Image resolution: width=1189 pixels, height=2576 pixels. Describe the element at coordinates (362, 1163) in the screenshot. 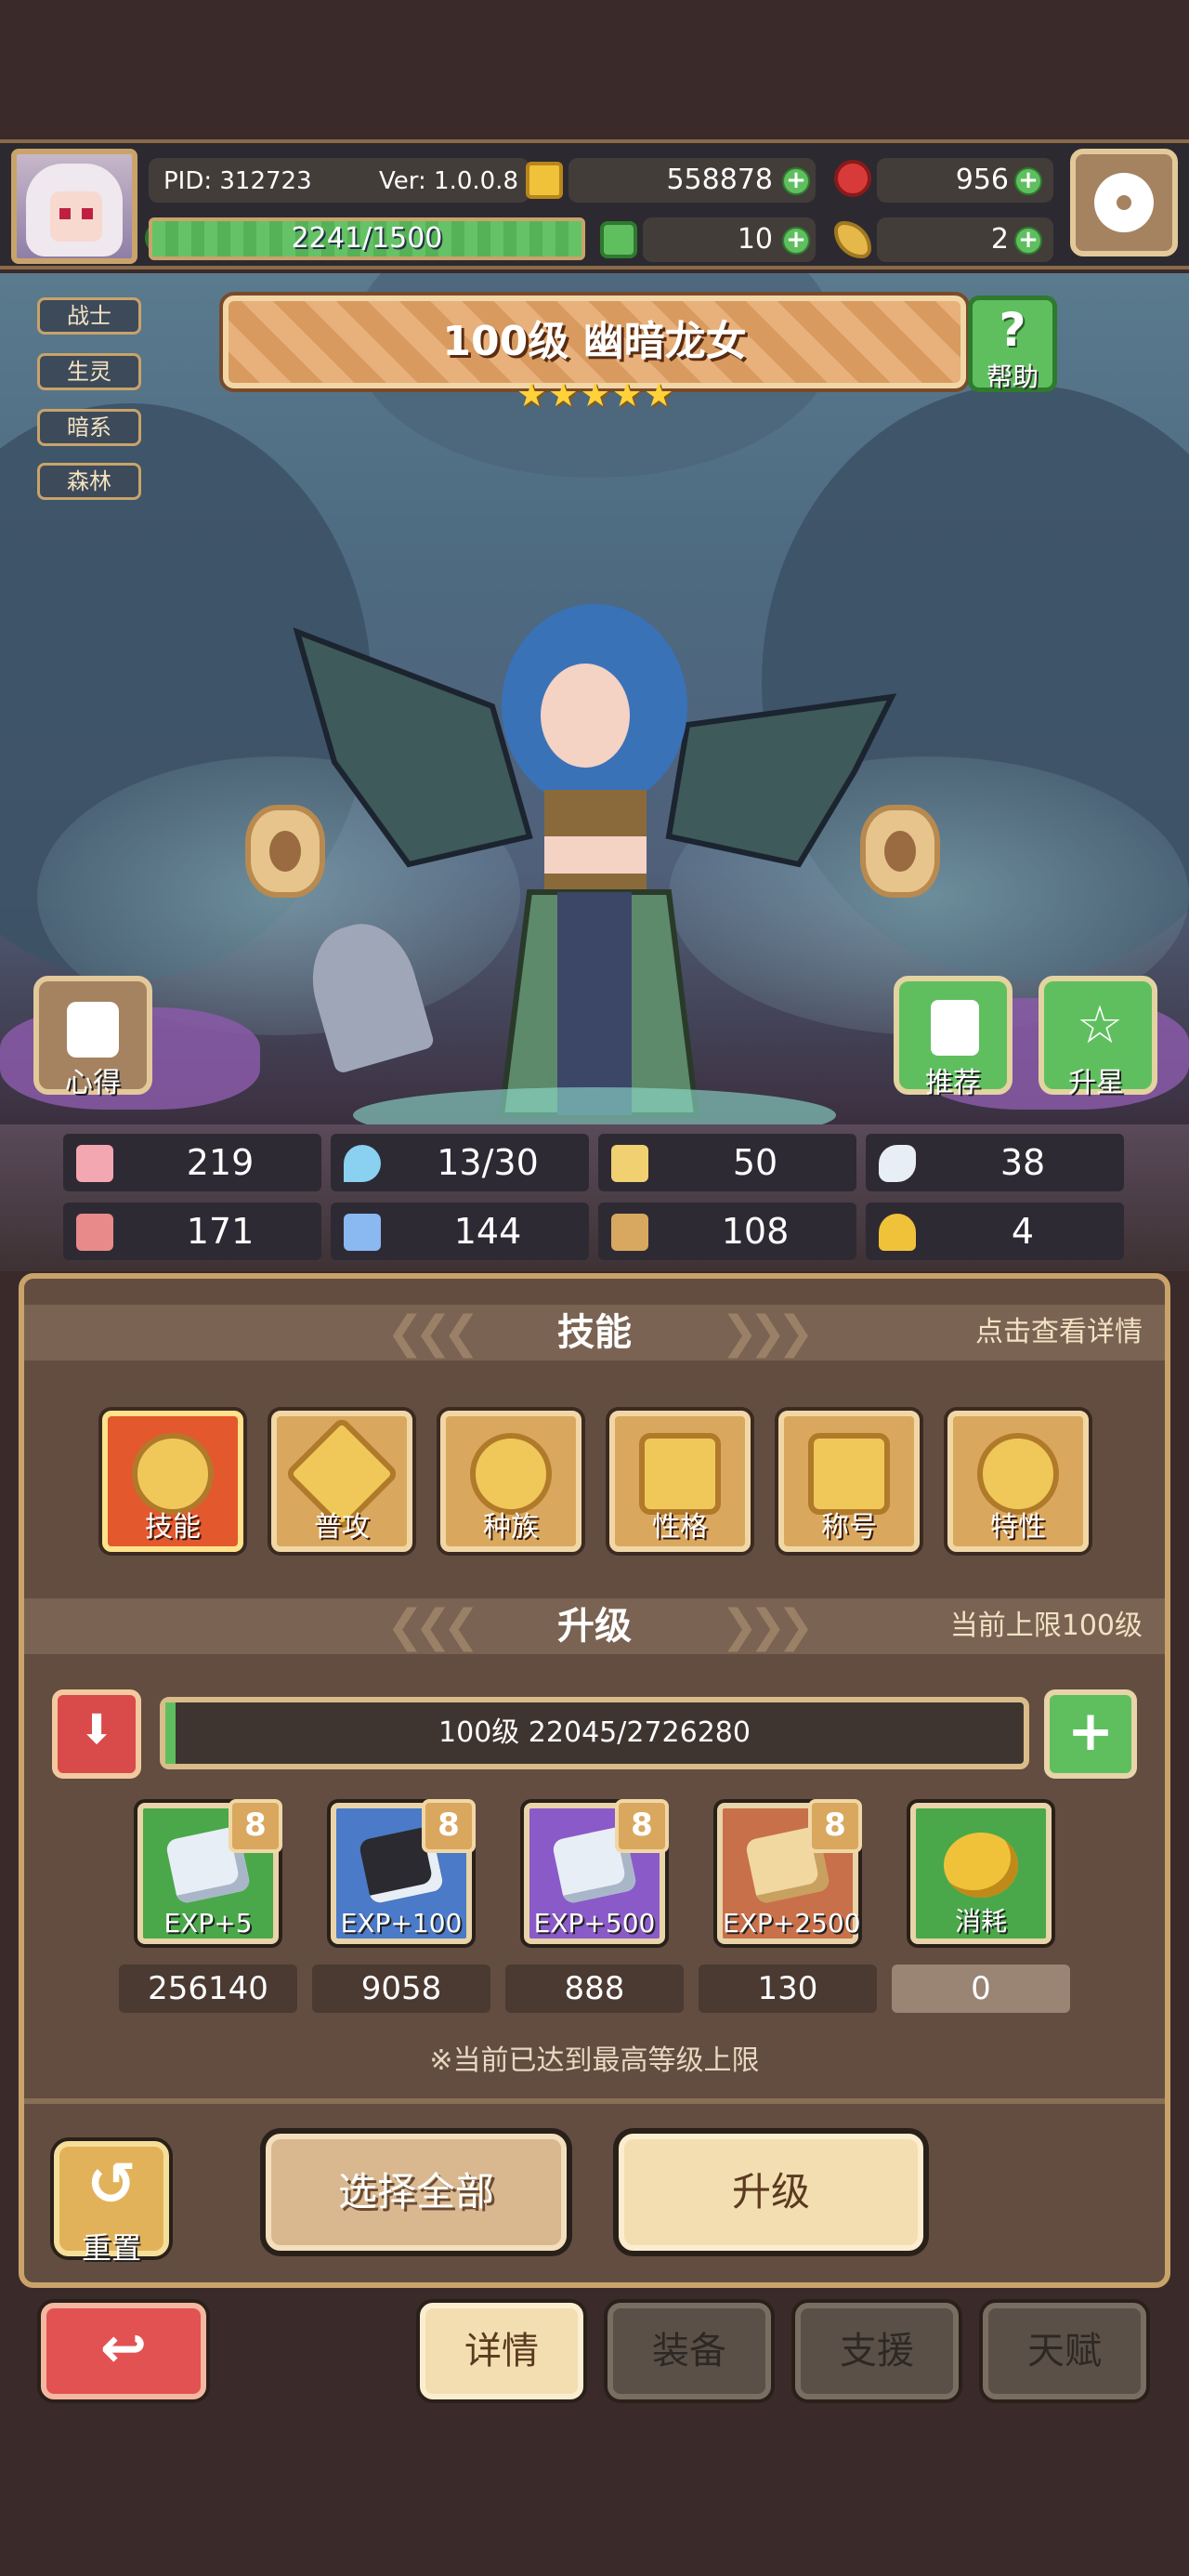

I see `water-drop-icon` at that location.